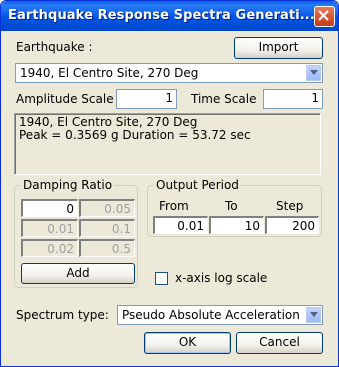 This screenshot has width=339, height=367. Describe the element at coordinates (293, 99) in the screenshot. I see `time-scale-input: 1` at that location.